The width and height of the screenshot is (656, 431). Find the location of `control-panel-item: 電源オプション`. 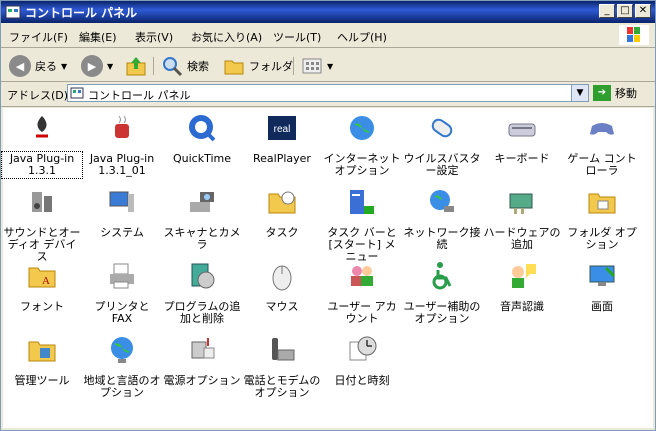

control-panel-item: 電源オプション is located at coordinates (202, 370).